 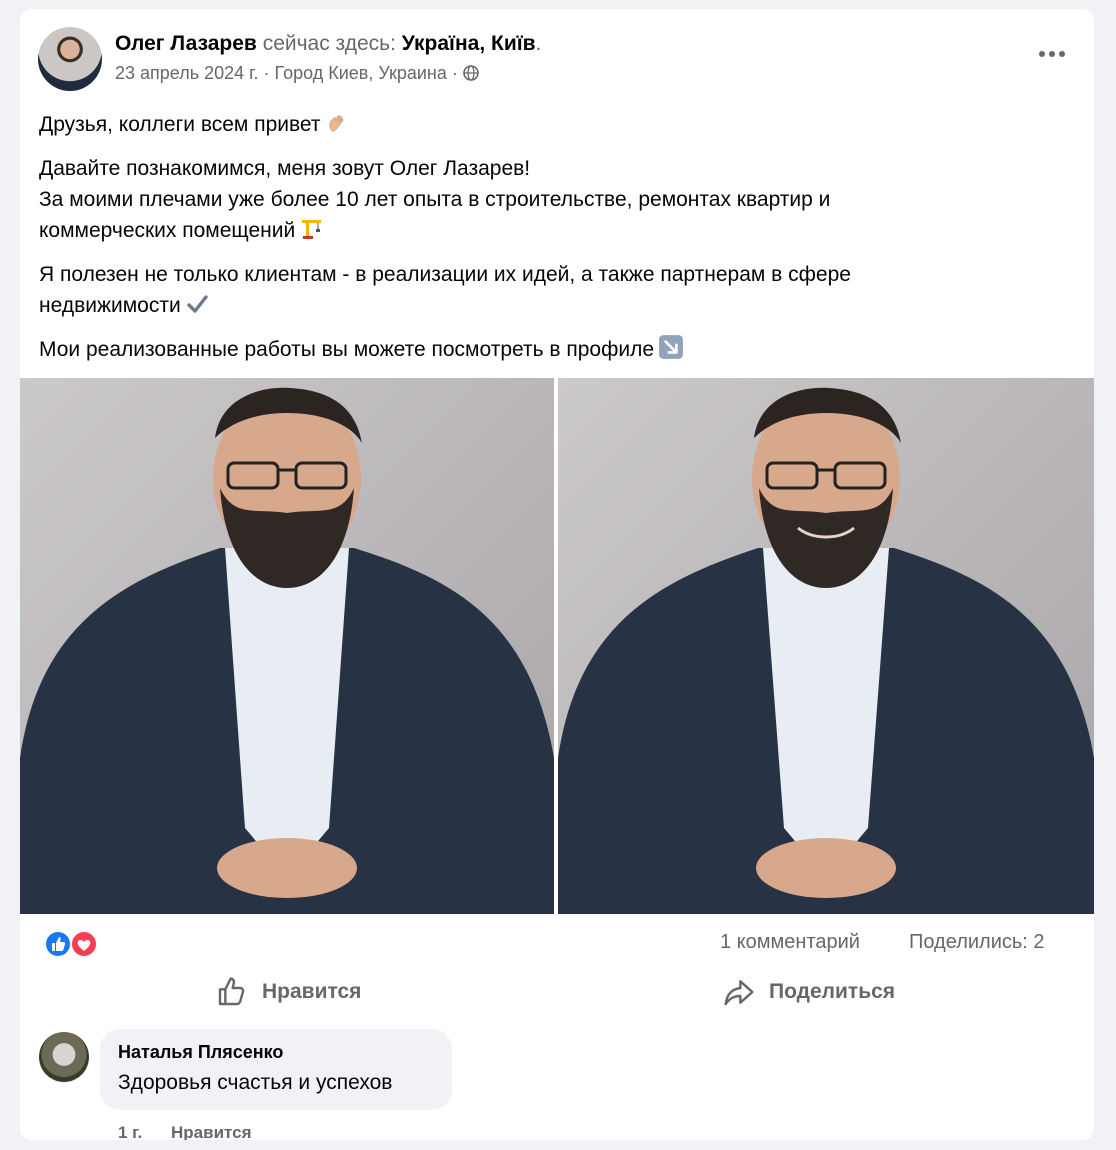 What do you see at coordinates (977, 942) in the screenshot?
I see `shares-count: Поделились: 2` at bounding box center [977, 942].